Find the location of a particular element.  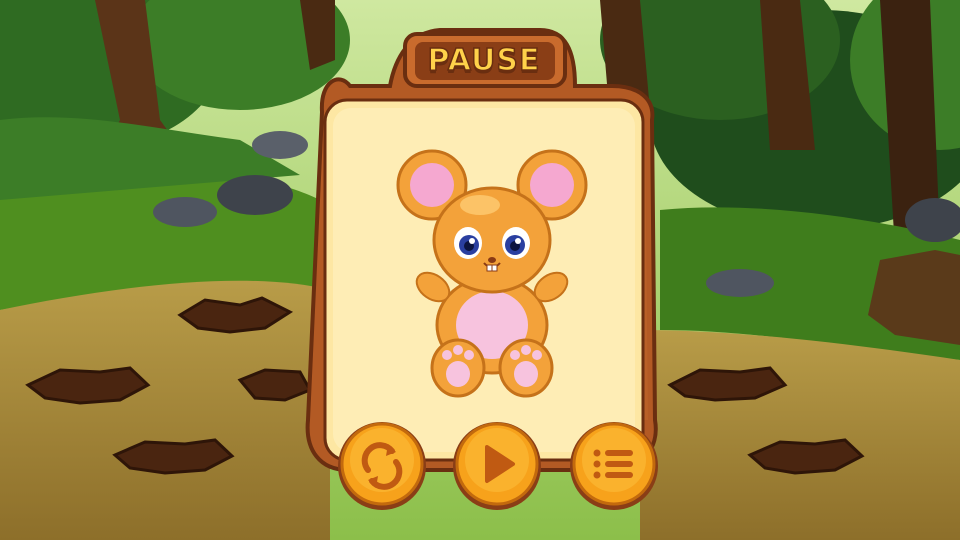

menu-button is located at coordinates (614, 466).